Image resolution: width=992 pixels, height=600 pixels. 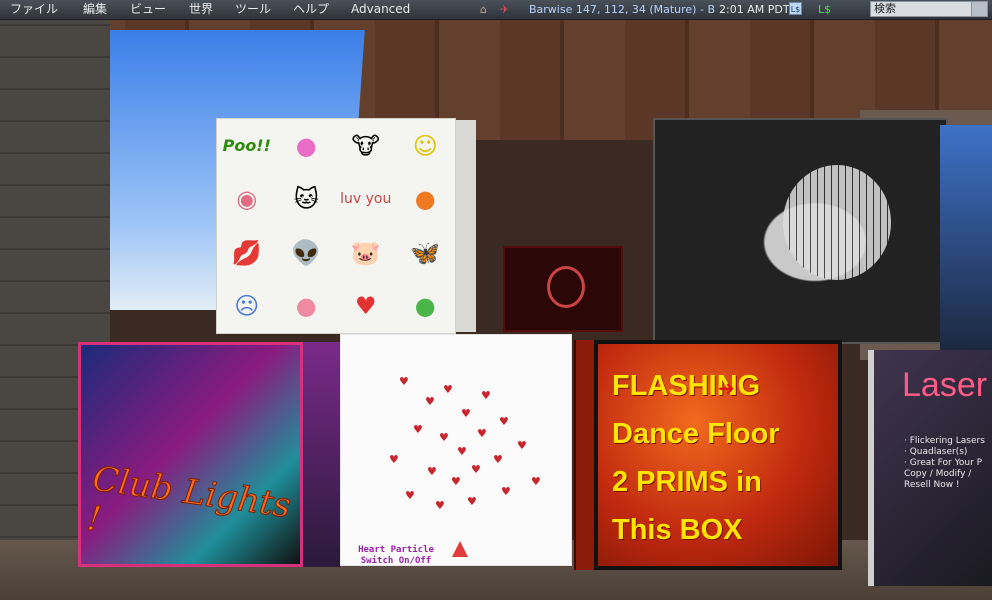 I want to click on emoji-cell: 🐱, so click(x=306, y=199).